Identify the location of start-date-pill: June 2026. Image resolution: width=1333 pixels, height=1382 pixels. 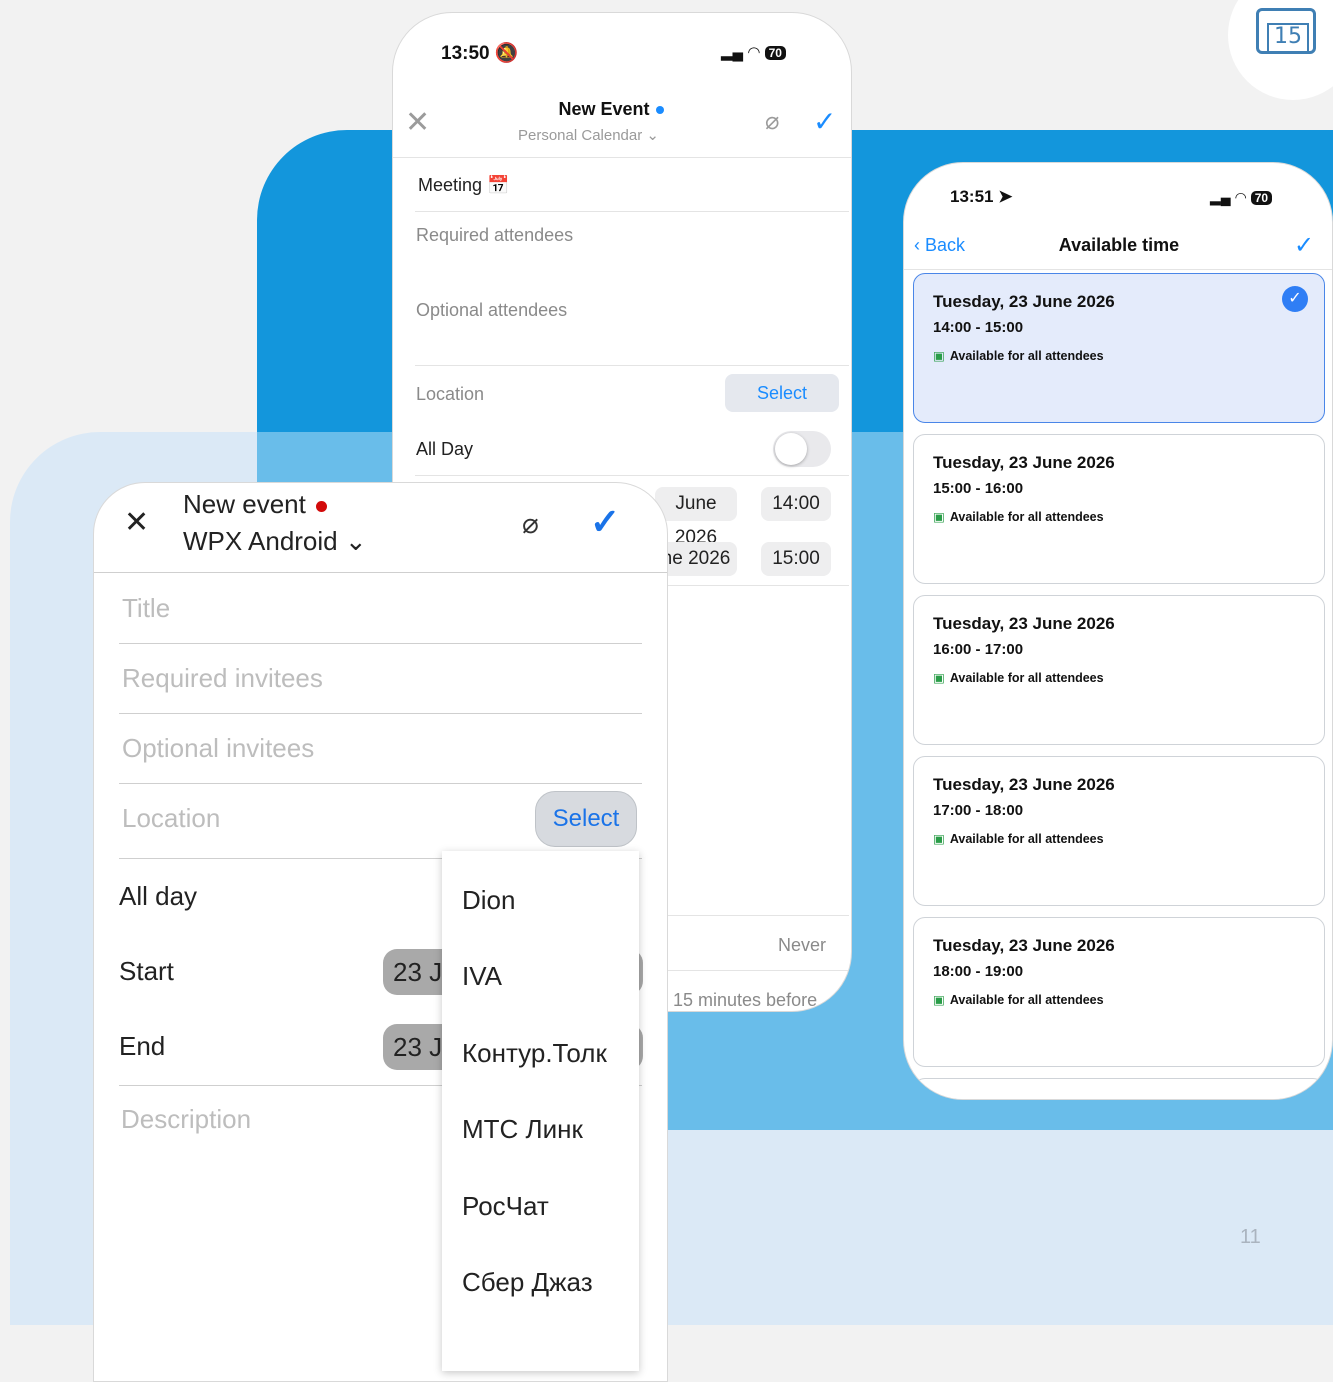
(696, 517).